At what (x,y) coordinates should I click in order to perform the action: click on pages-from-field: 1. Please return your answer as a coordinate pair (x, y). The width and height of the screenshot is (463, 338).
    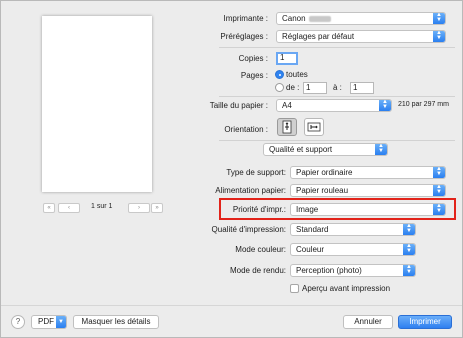
    Looking at the image, I should click on (315, 88).